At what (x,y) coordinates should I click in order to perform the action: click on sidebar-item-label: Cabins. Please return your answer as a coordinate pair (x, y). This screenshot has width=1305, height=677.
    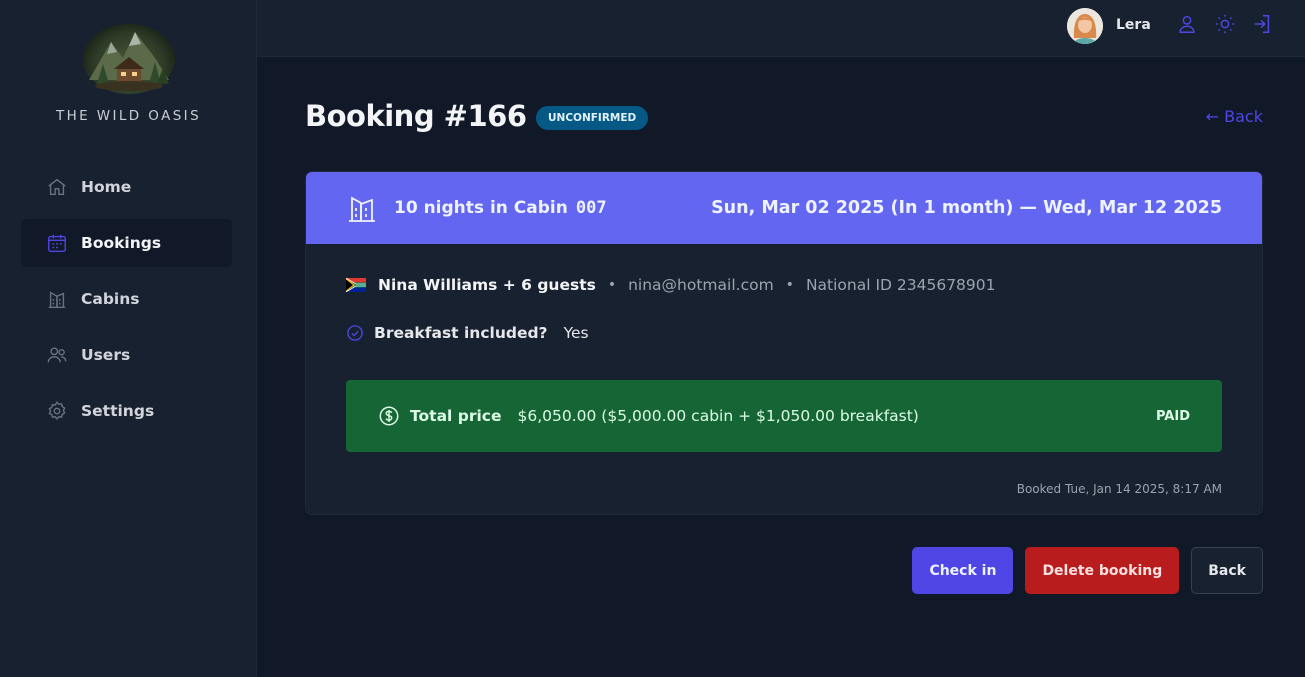
    Looking at the image, I should click on (110, 299).